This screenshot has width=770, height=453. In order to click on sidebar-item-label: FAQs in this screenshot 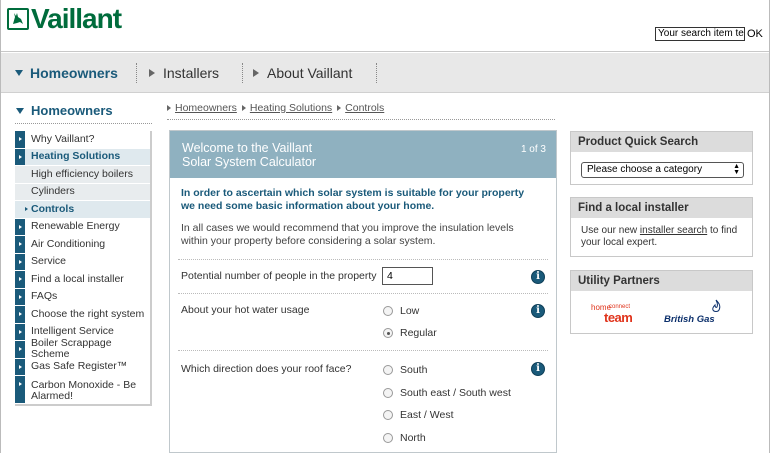, I will do `click(44, 296)`.